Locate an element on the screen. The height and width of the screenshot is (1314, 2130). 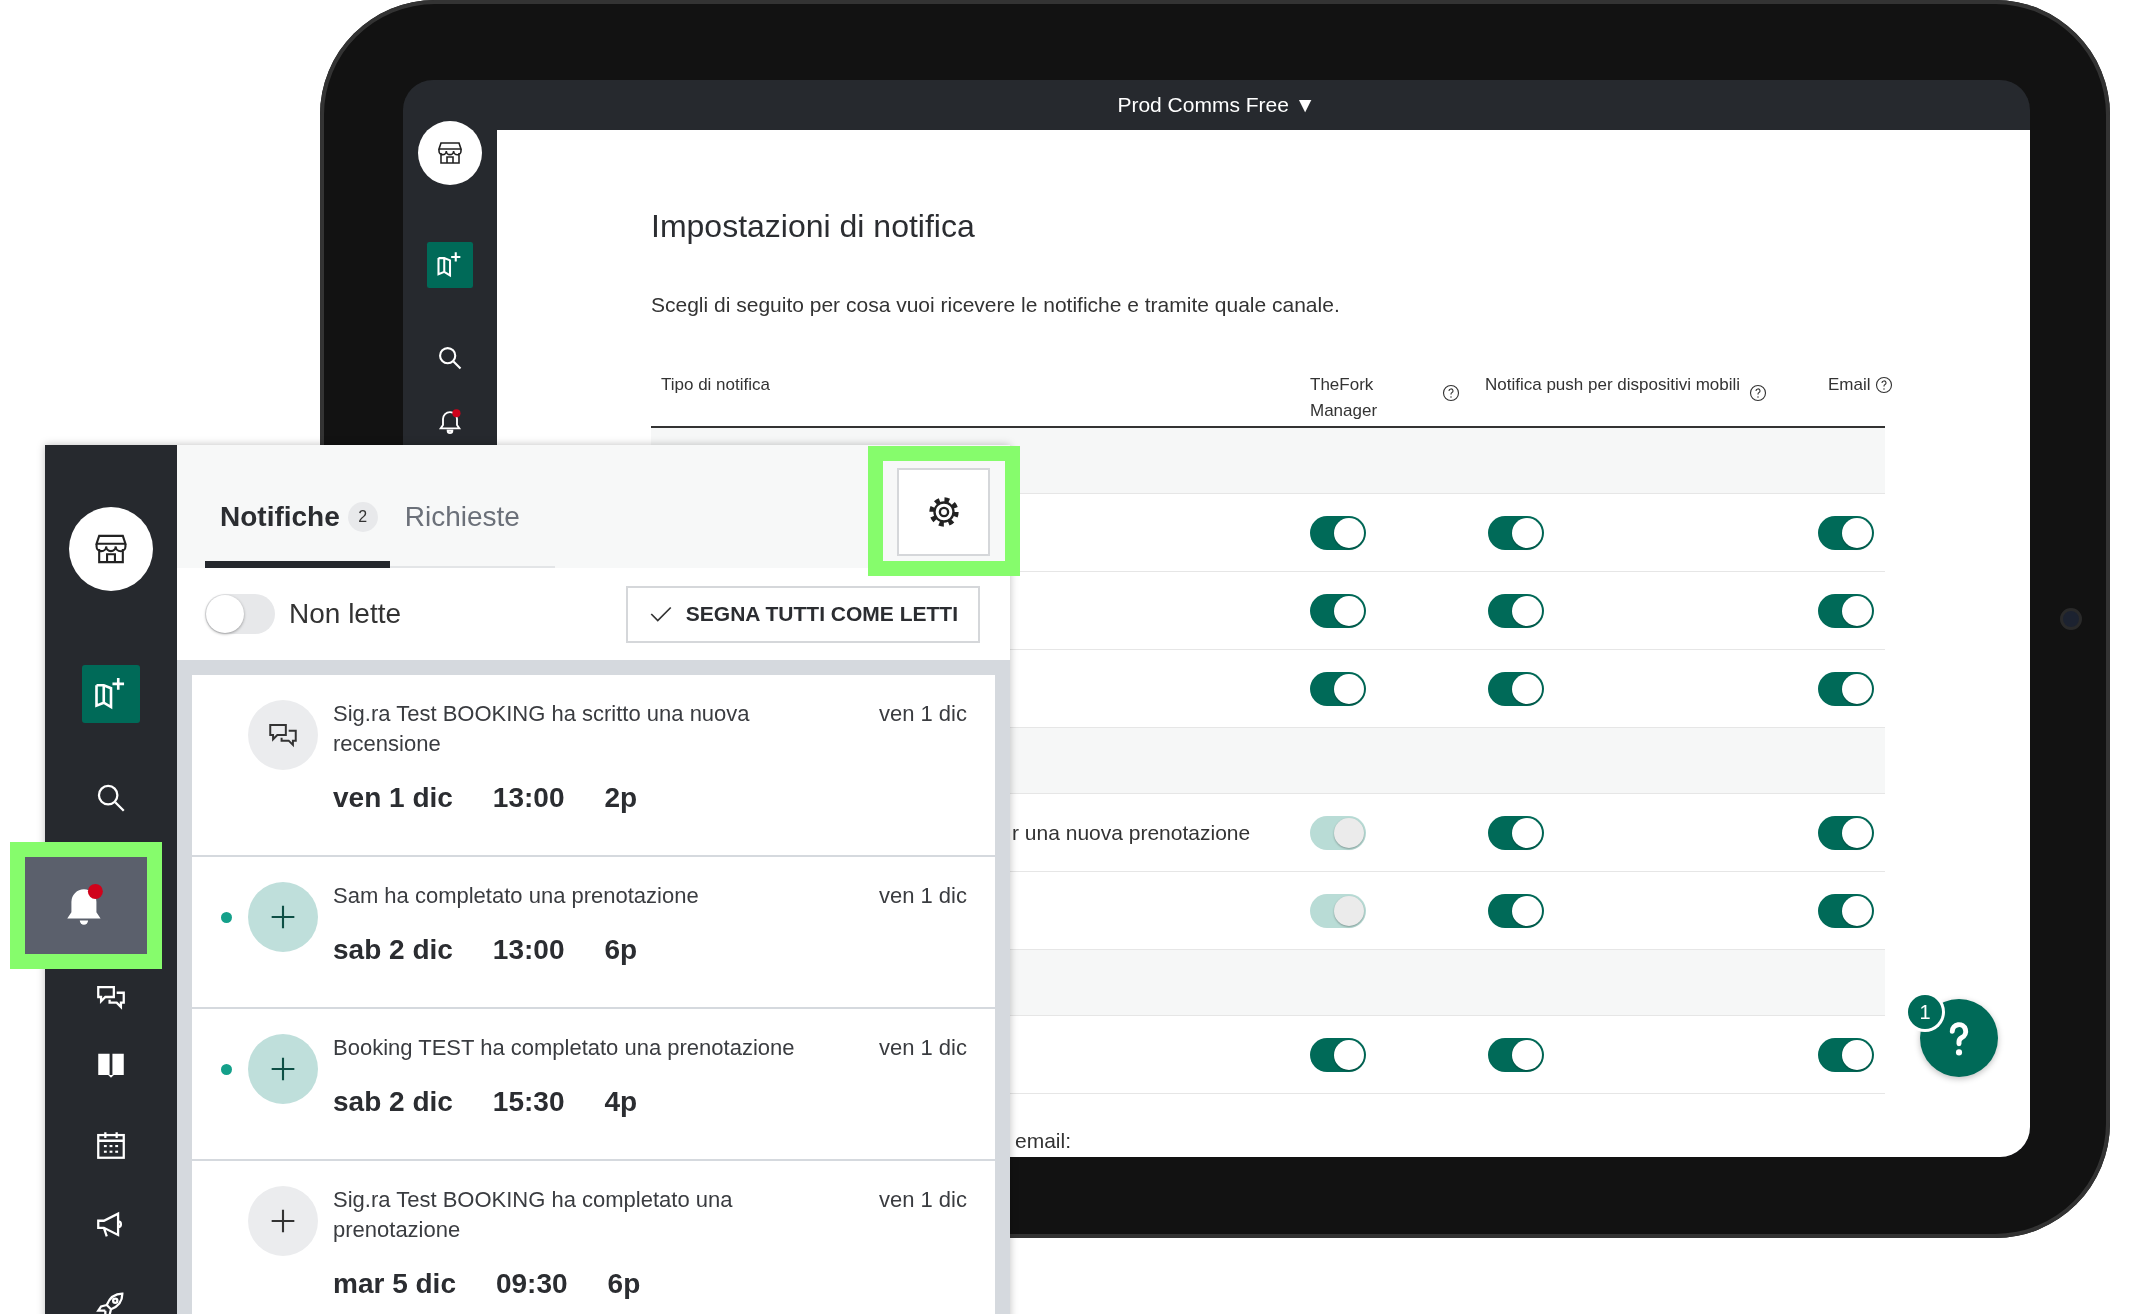
filter-label: Non lette is located at coordinates (345, 614).